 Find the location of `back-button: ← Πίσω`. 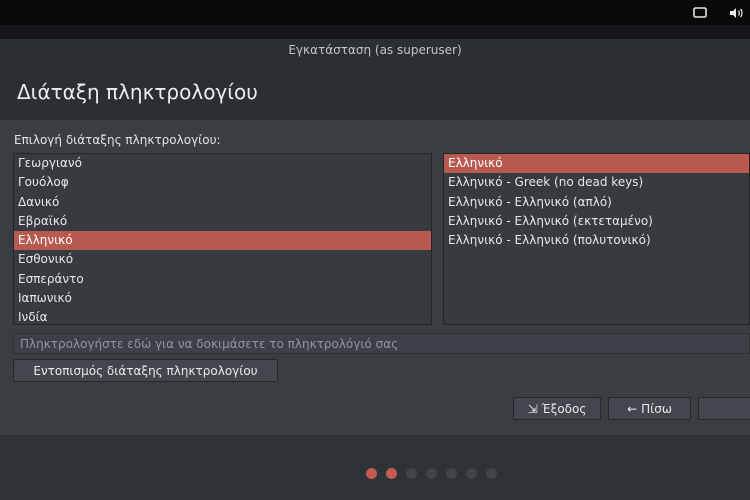

back-button: ← Πίσω is located at coordinates (649, 408).